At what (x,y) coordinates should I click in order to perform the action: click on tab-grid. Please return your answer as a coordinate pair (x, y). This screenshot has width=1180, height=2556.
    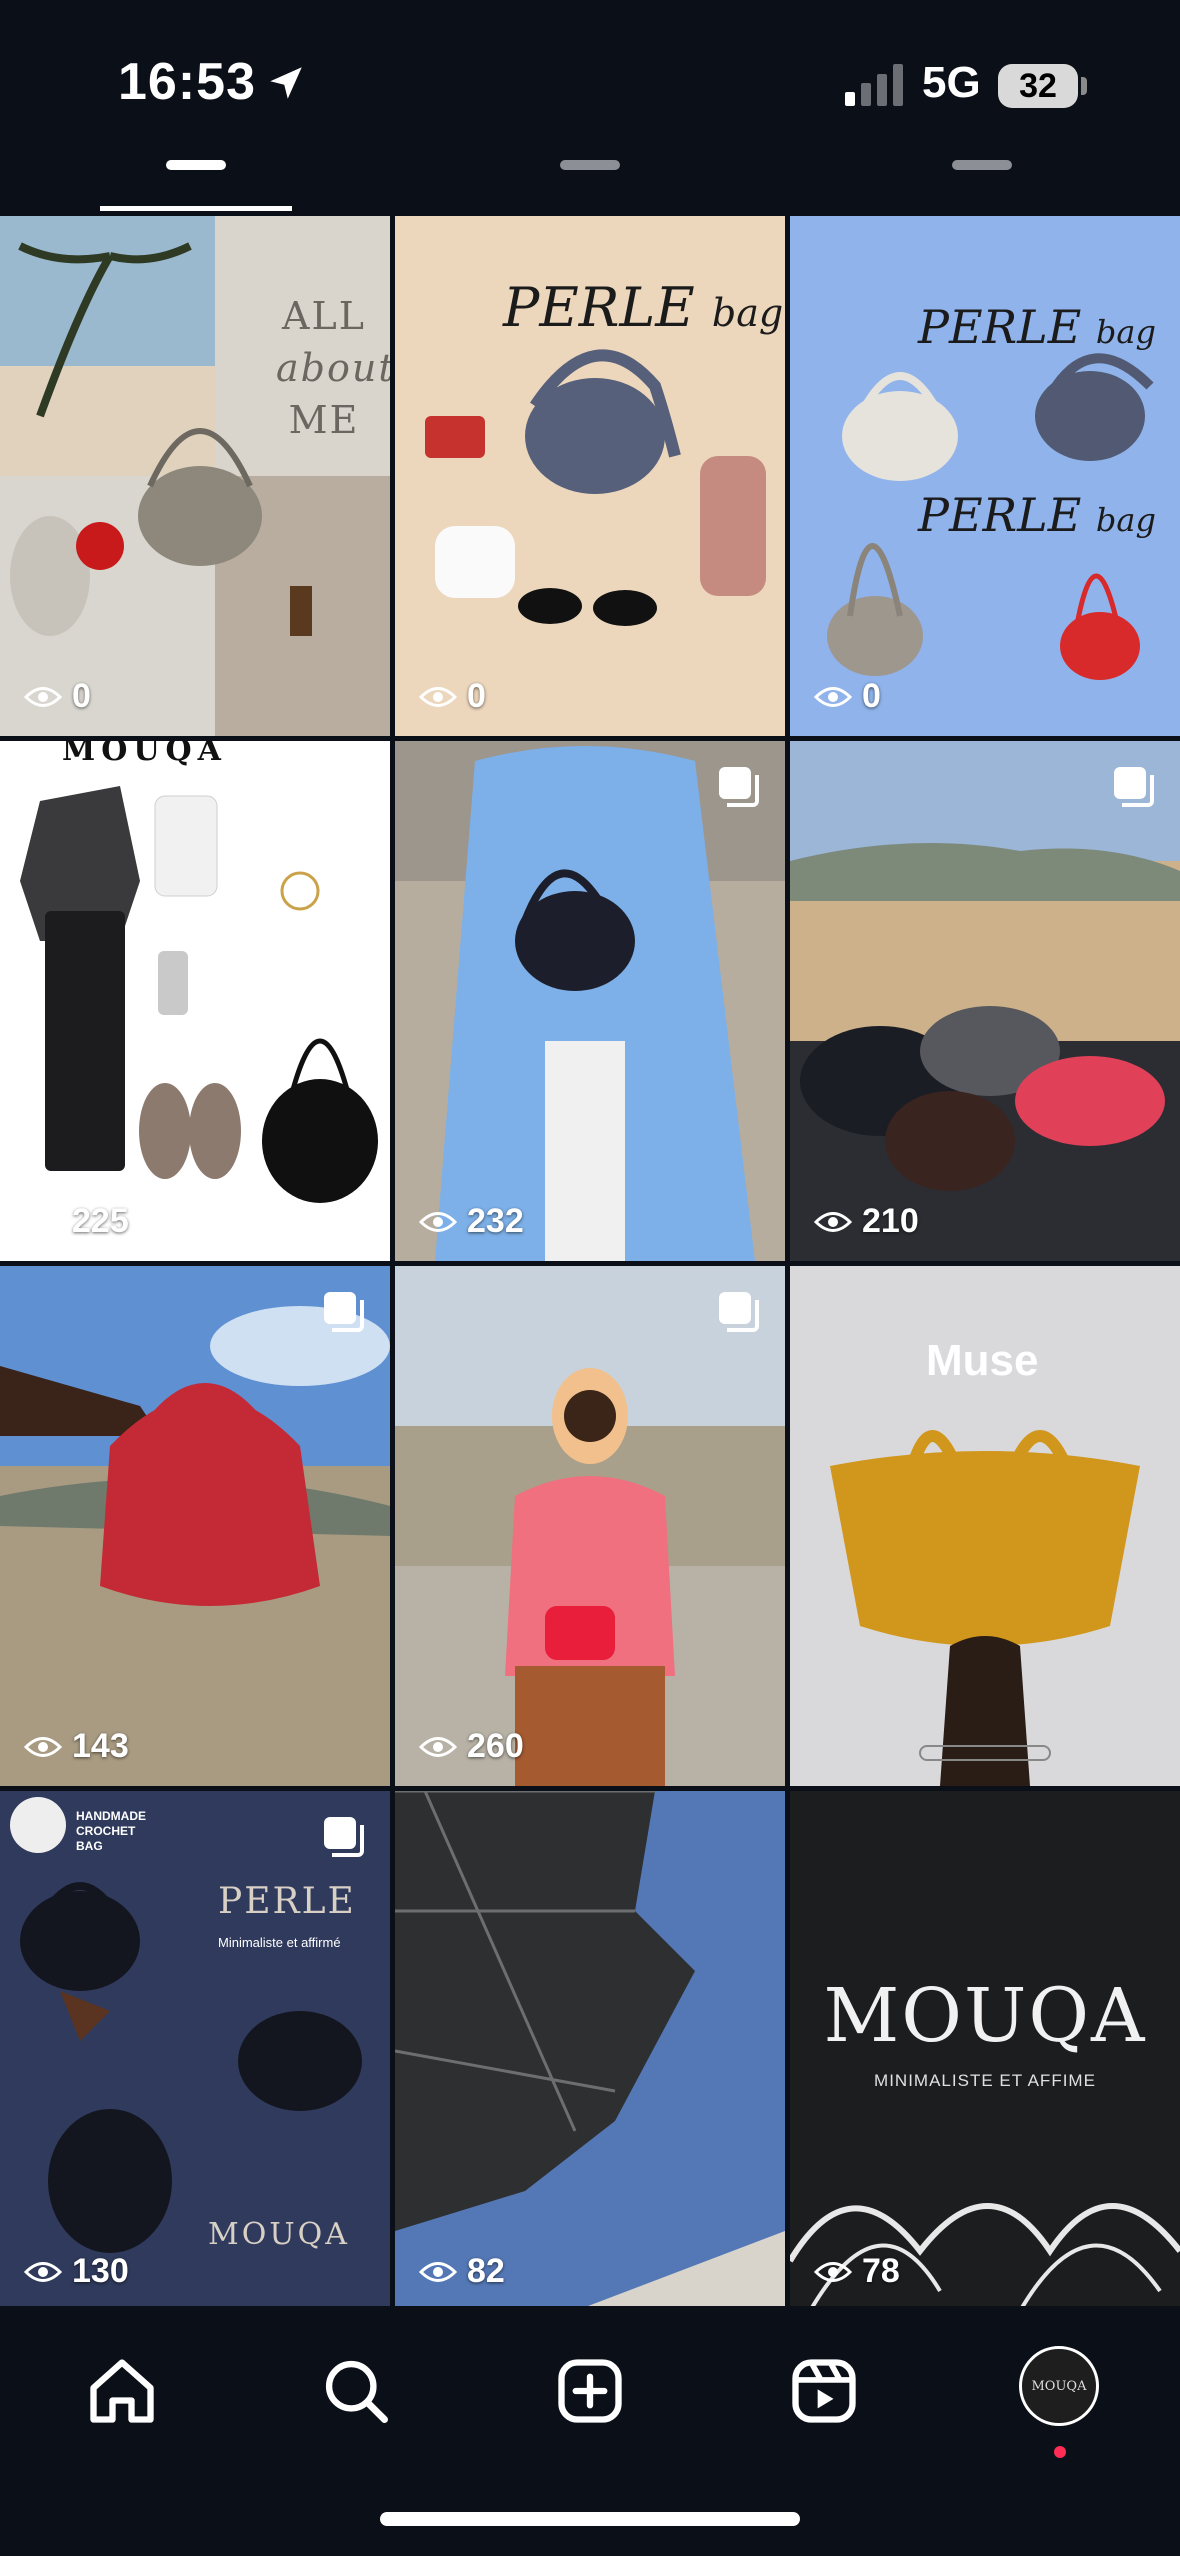
    Looking at the image, I should click on (196, 165).